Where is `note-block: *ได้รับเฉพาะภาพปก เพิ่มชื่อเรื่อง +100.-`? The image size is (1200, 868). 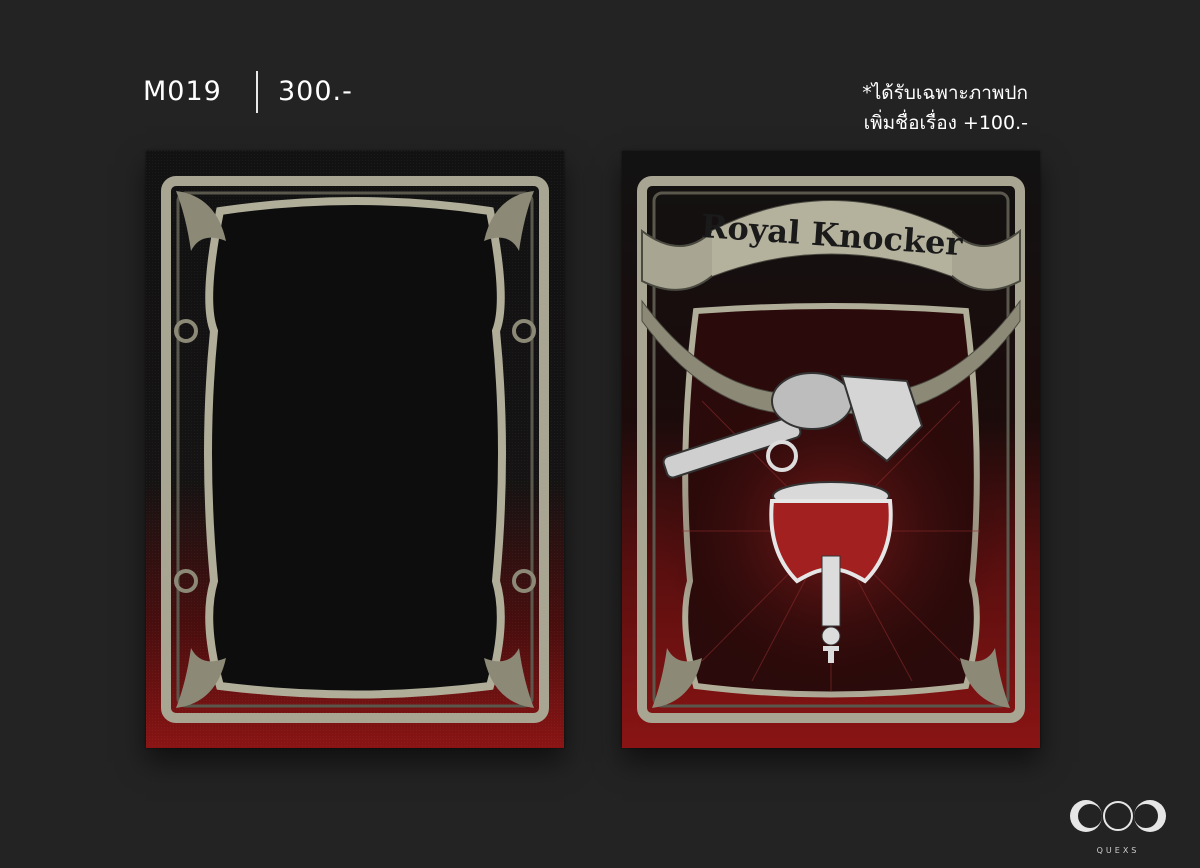
note-block: *ได้รับเฉพาะภาพปก เพิ่มชื่อเรื่อง +100.- is located at coordinates (945, 108).